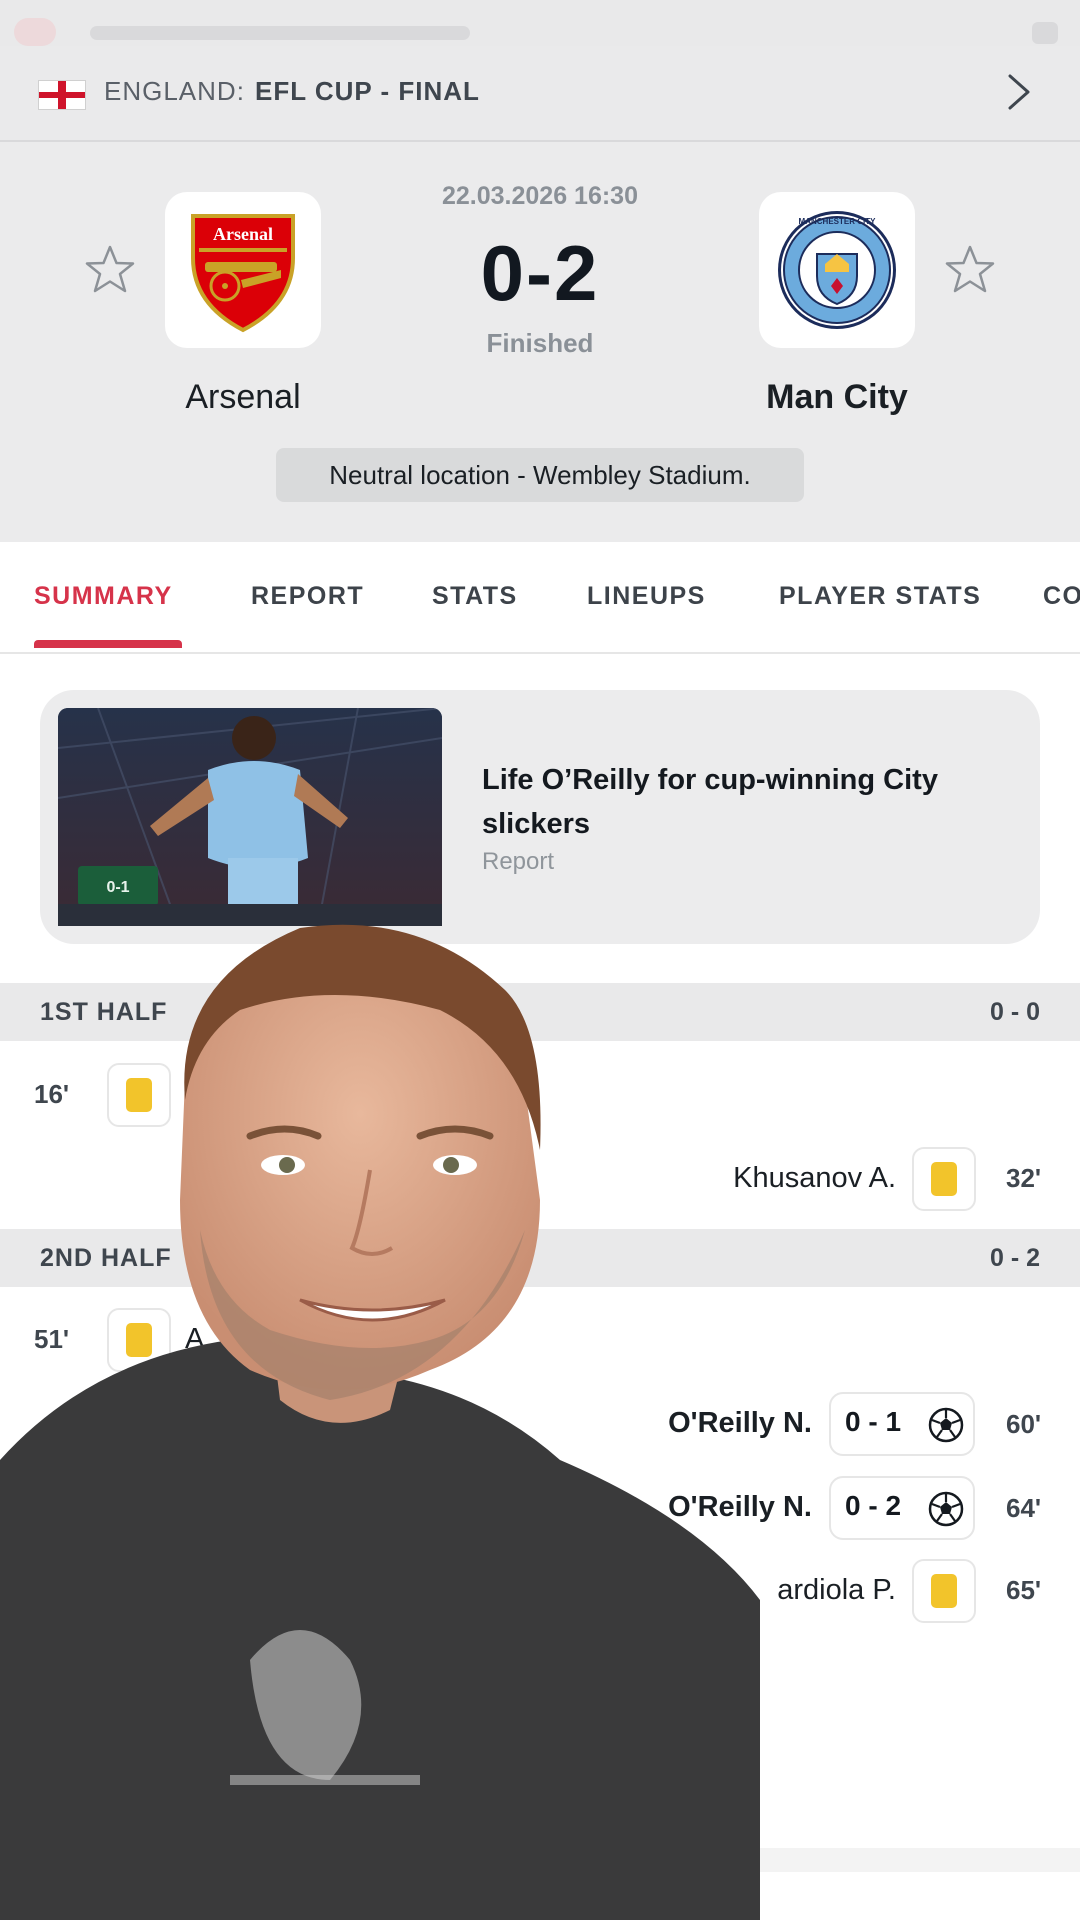 The height and width of the screenshot is (1920, 1080). What do you see at coordinates (1045, 33) in the screenshot?
I see `status-icon` at bounding box center [1045, 33].